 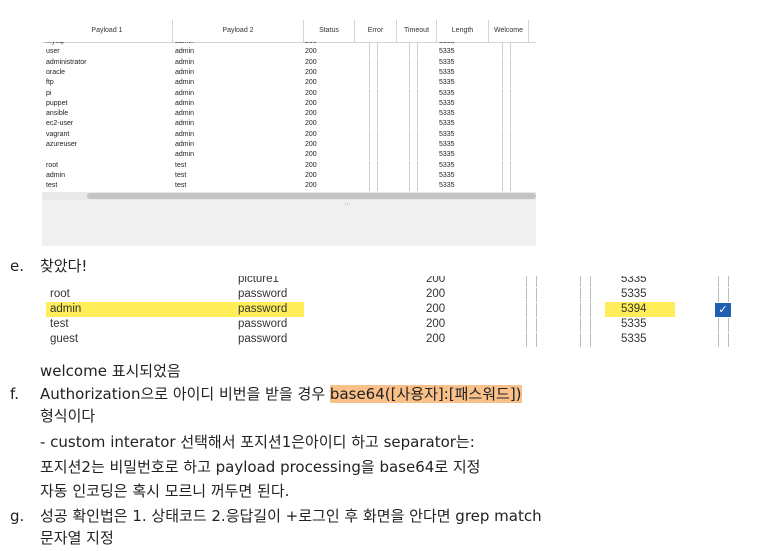 I want to click on list-marker-g: g., so click(x=17, y=516).